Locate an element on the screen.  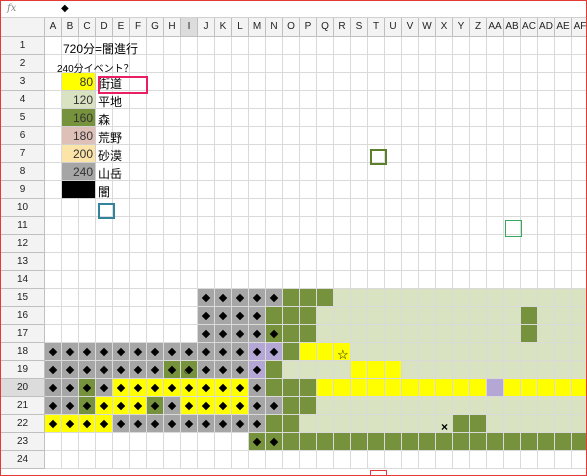
row-header: 17 is located at coordinates (23, 334).